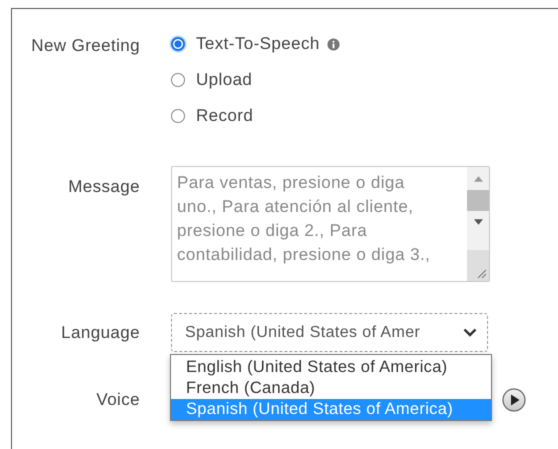 The width and height of the screenshot is (558, 449). I want to click on scrollbar, so click(478, 224).